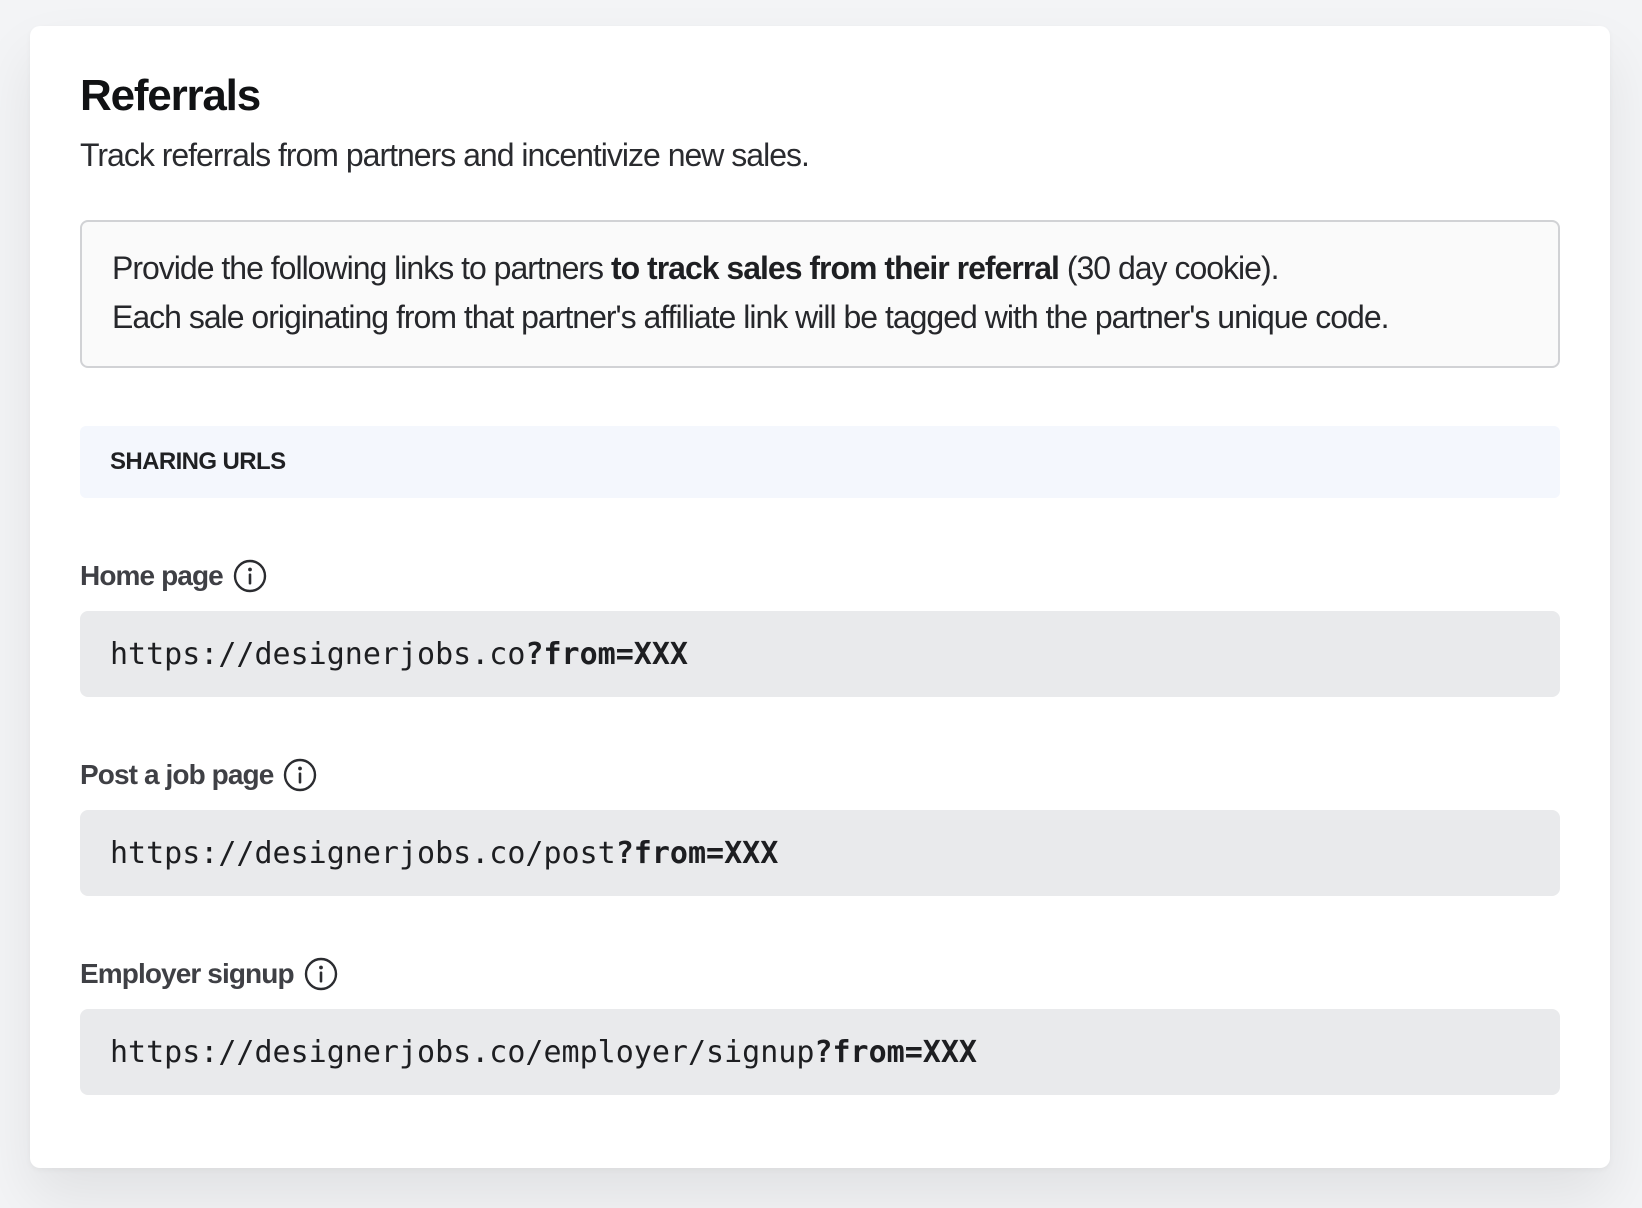 This screenshot has width=1642, height=1208. I want to click on url-label: Employer signup, so click(187, 973).